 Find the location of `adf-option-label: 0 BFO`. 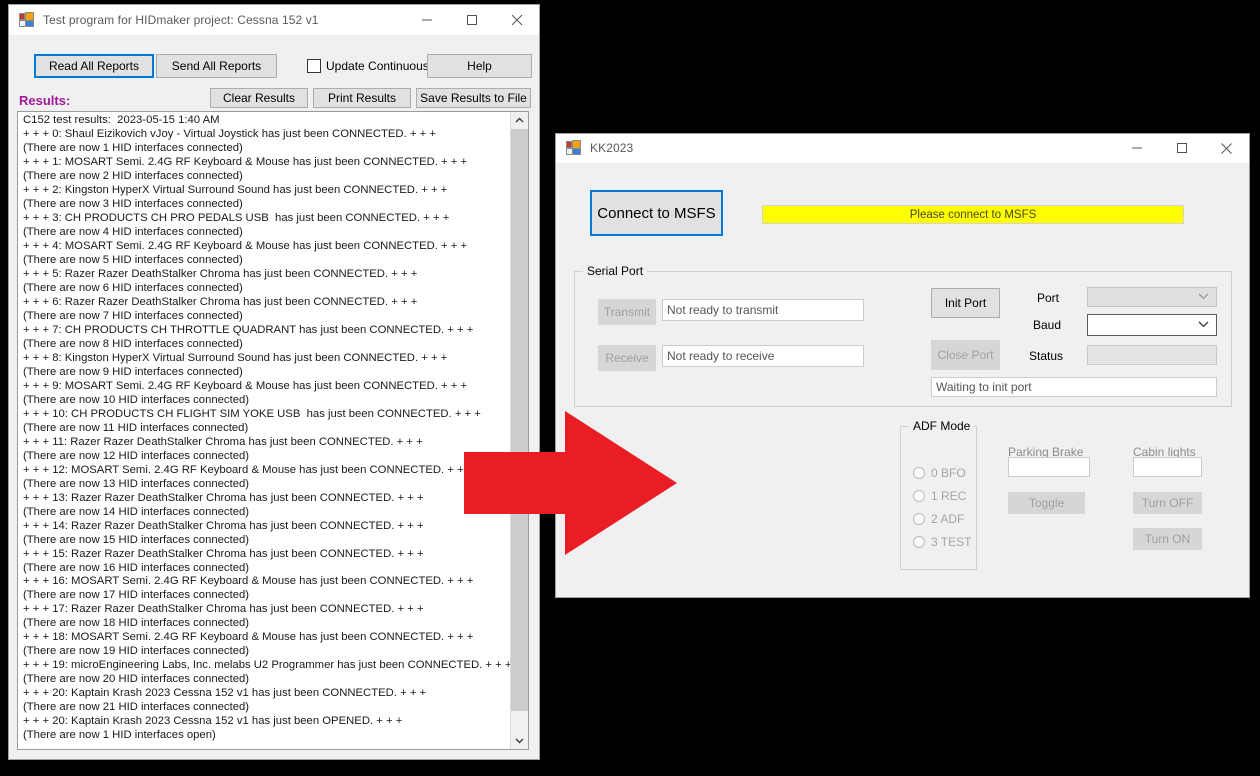

adf-option-label: 0 BFO is located at coordinates (948, 473).